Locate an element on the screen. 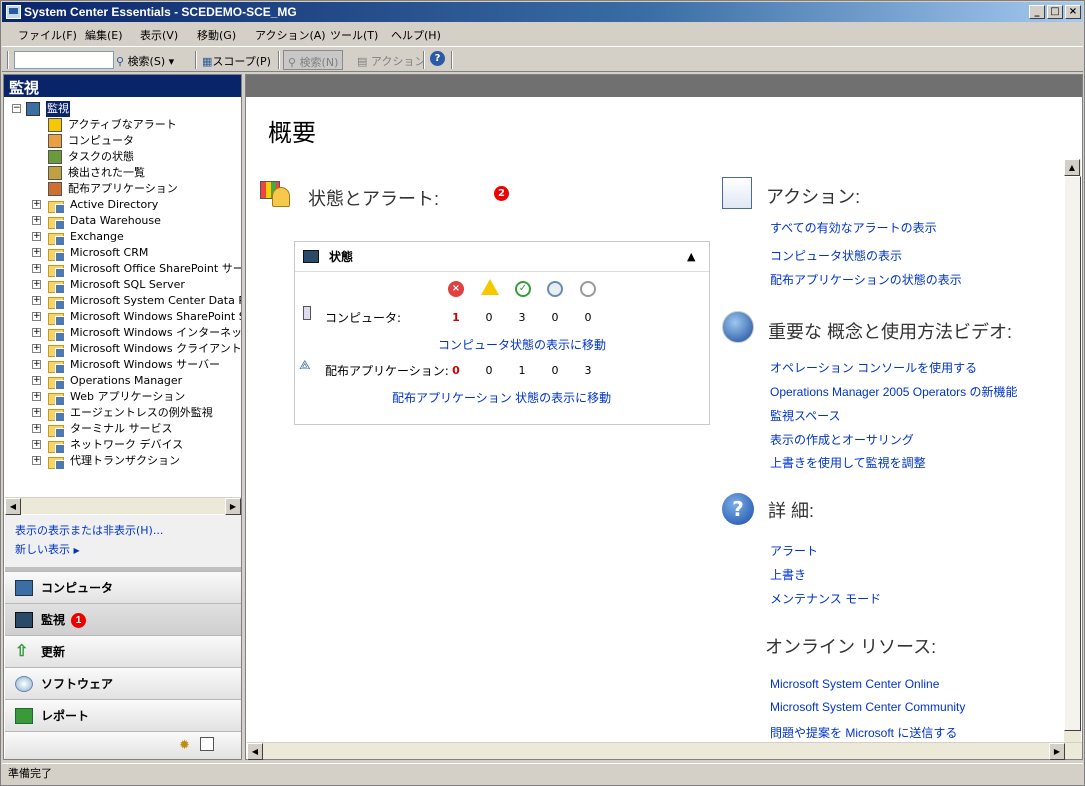 This screenshot has height=786, width=1085. all-active-alerts-link: すべての有効なアラートの表示 is located at coordinates (853, 227).